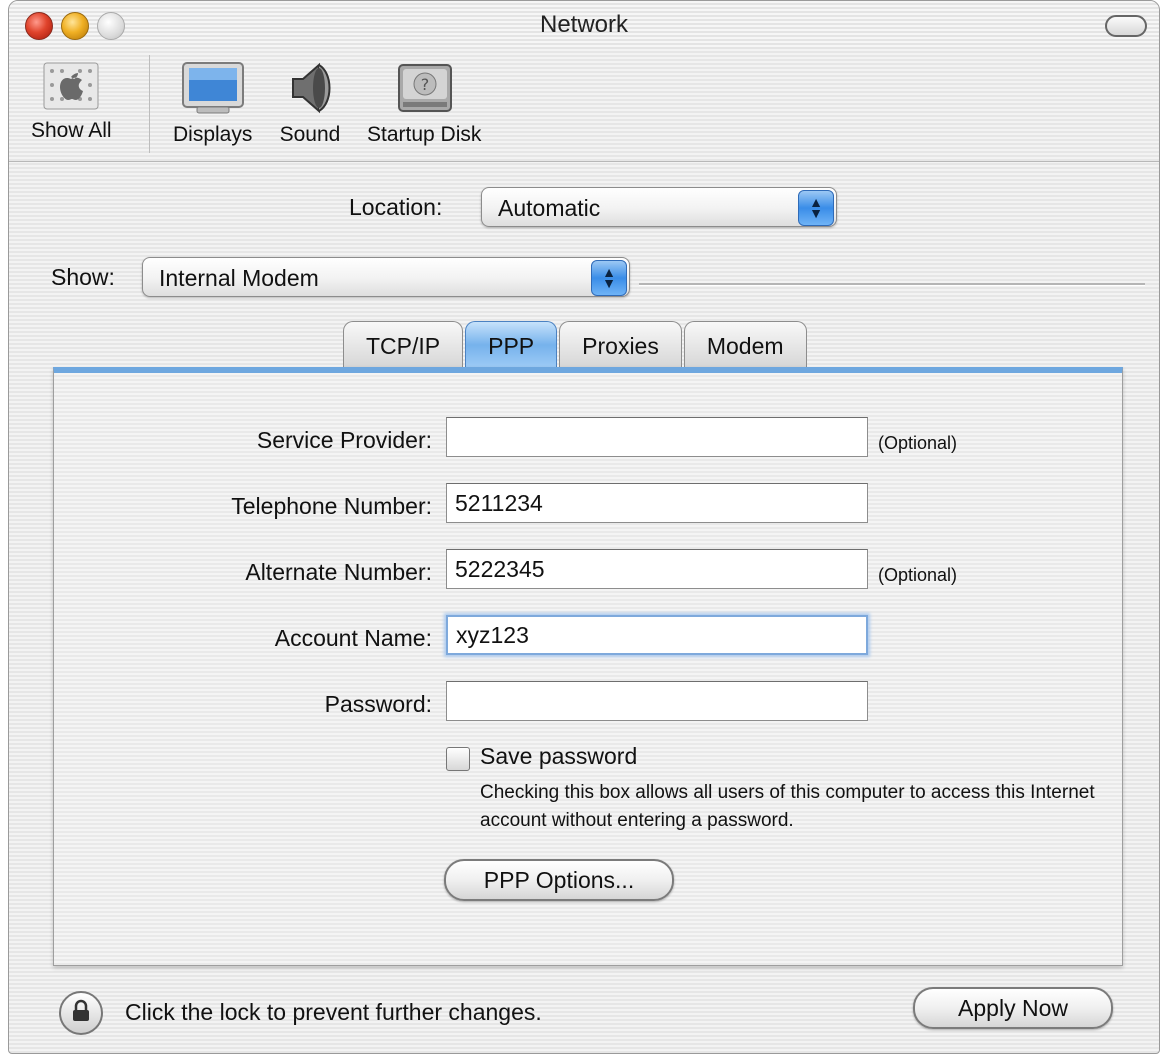 Image resolution: width=1166 pixels, height=1059 pixels. Describe the element at coordinates (338, 572) in the screenshot. I see `alternate-number-label: Alternate Number:` at that location.